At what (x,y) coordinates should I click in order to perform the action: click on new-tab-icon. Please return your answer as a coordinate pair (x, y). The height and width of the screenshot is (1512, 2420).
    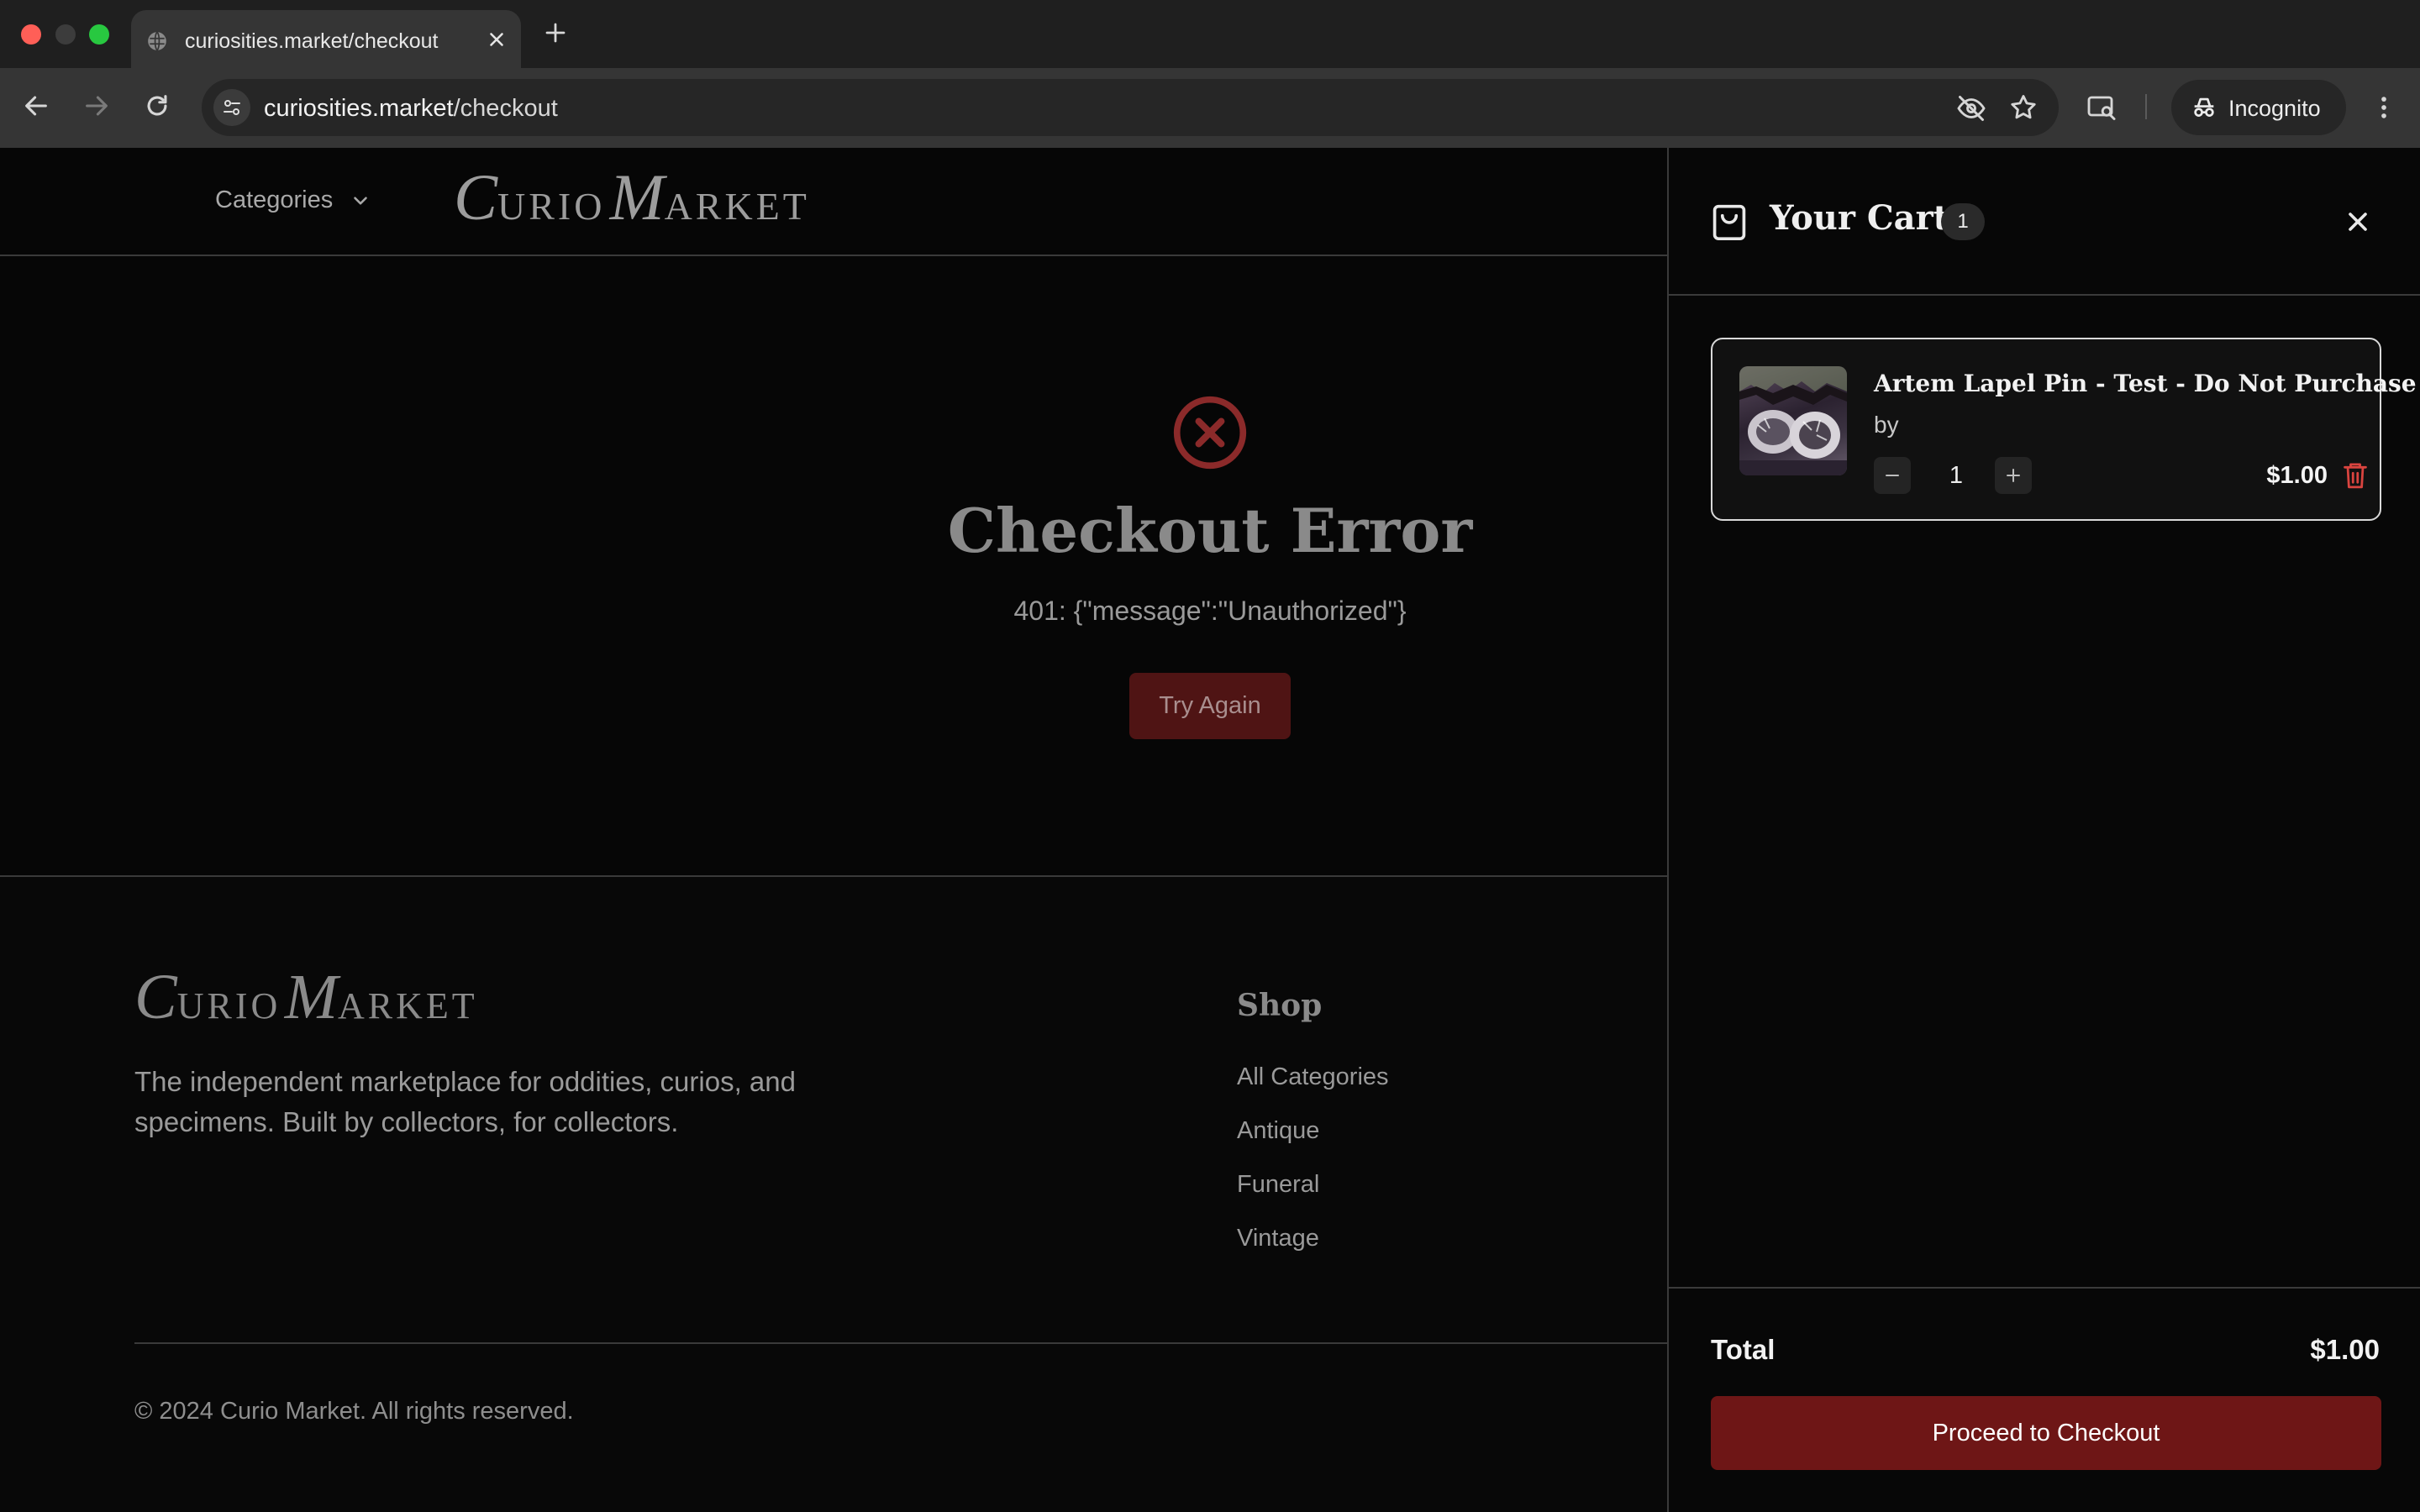
    Looking at the image, I should click on (555, 32).